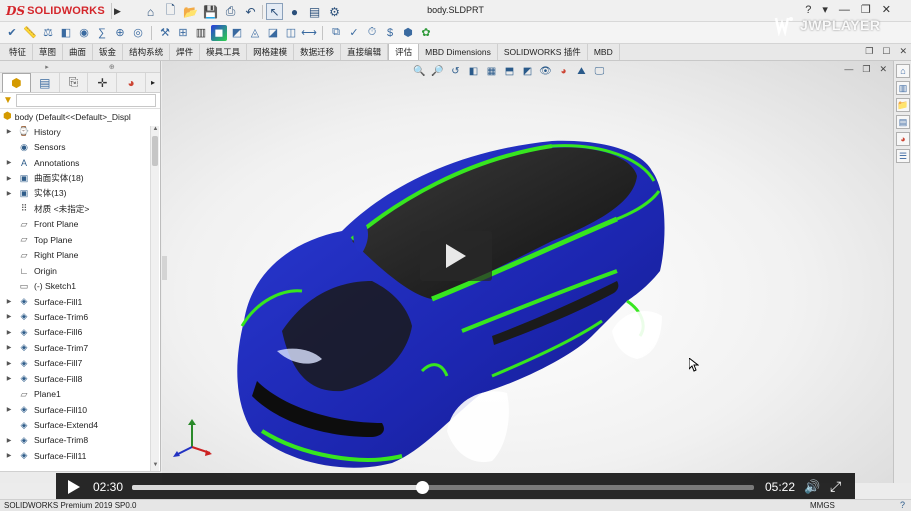 This screenshot has width=911, height=511. I want to click on geometry-analysis-icon: ⚒, so click(165, 33).